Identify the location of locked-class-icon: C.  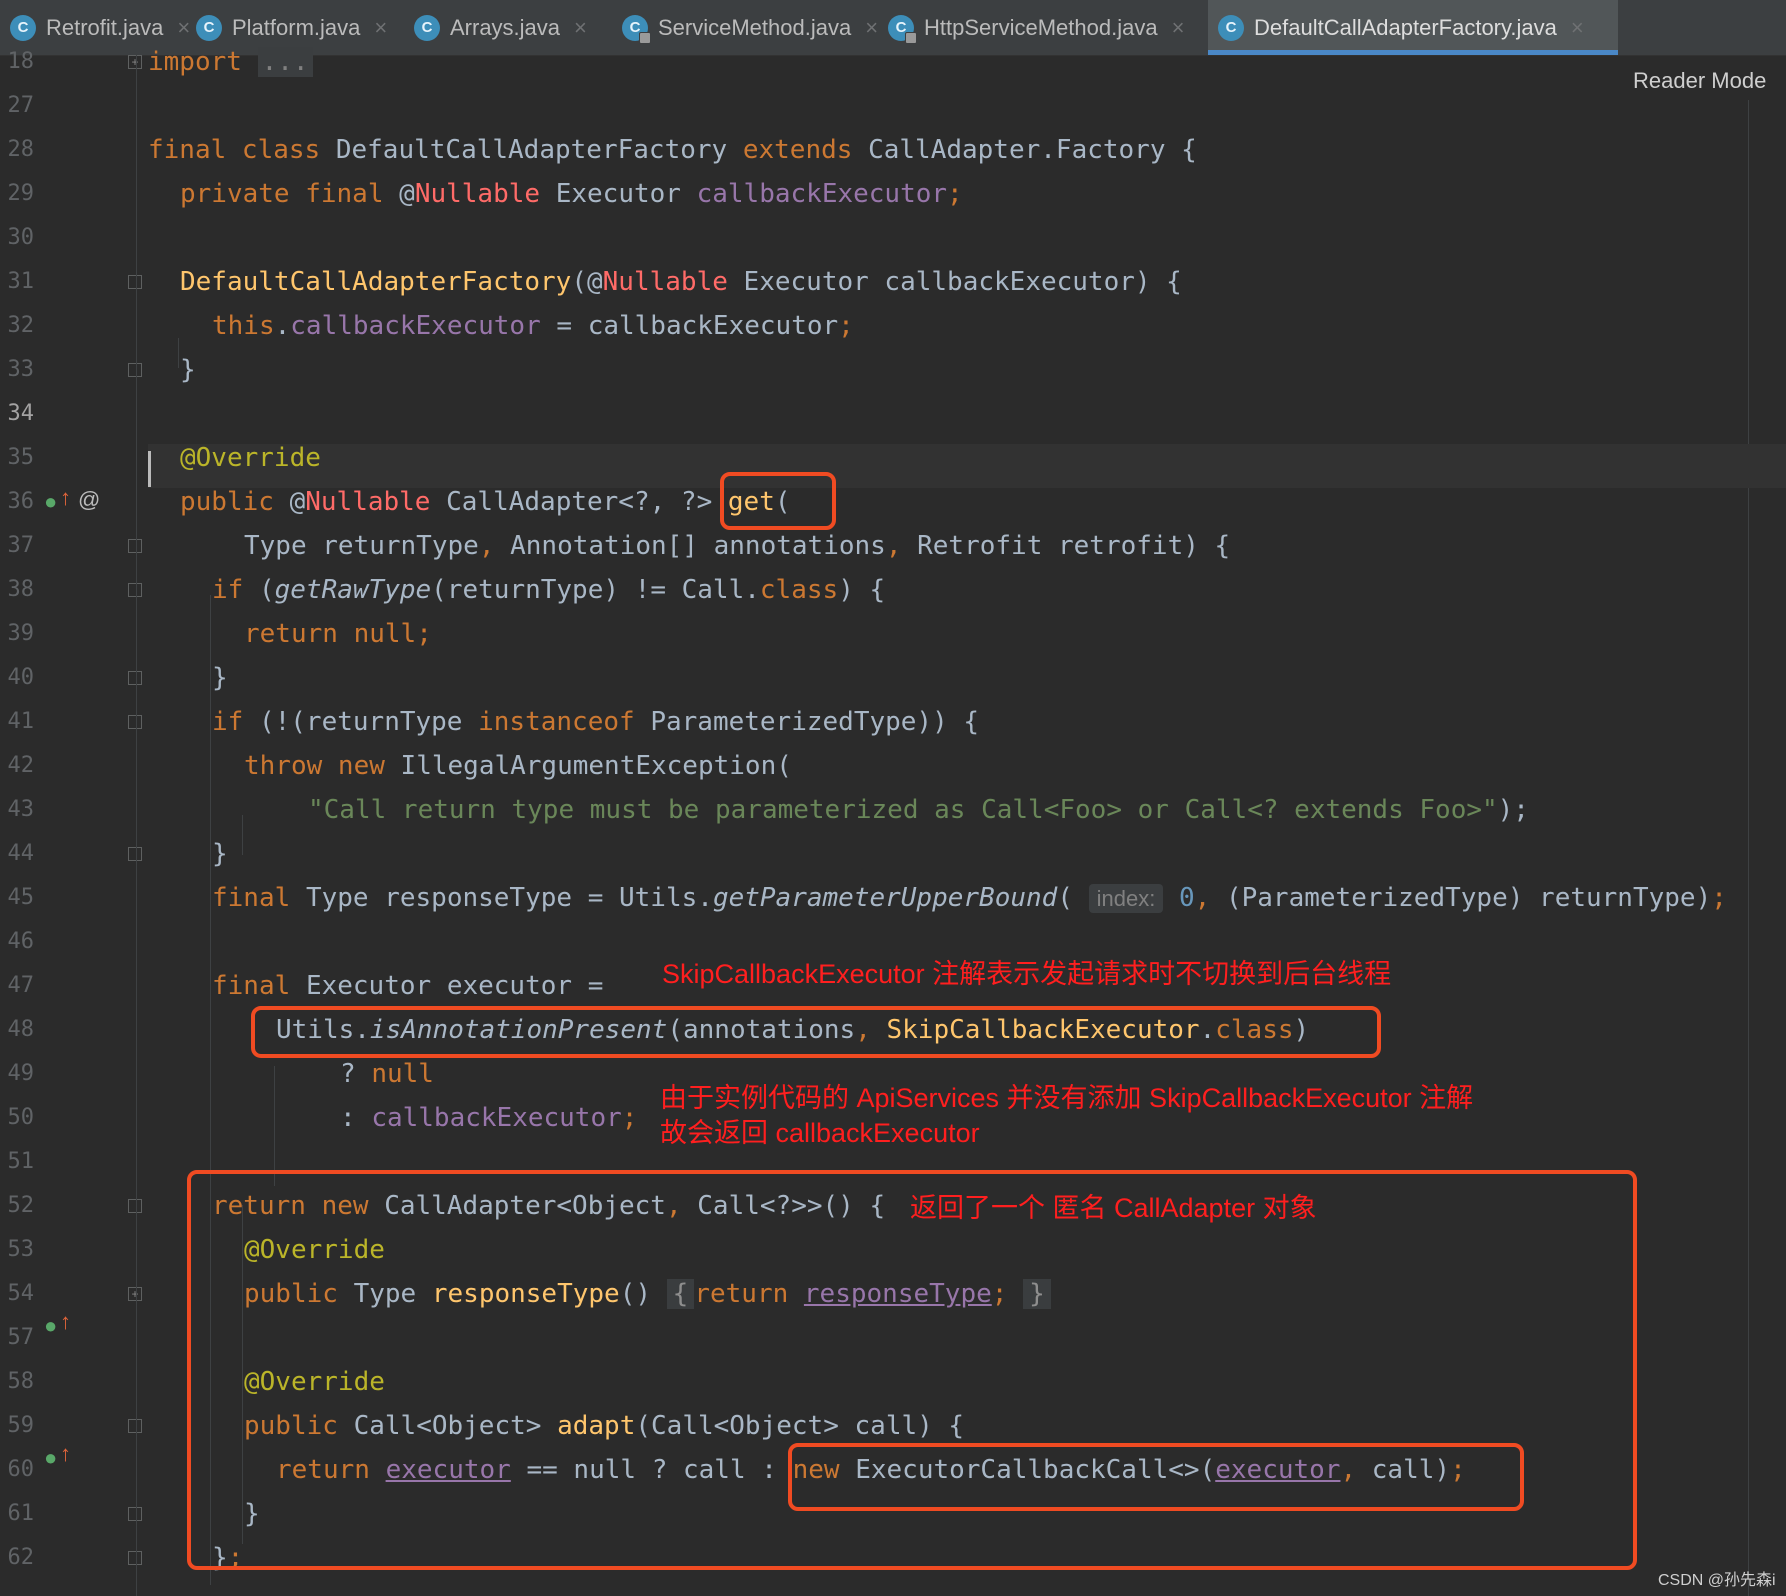
(902, 29).